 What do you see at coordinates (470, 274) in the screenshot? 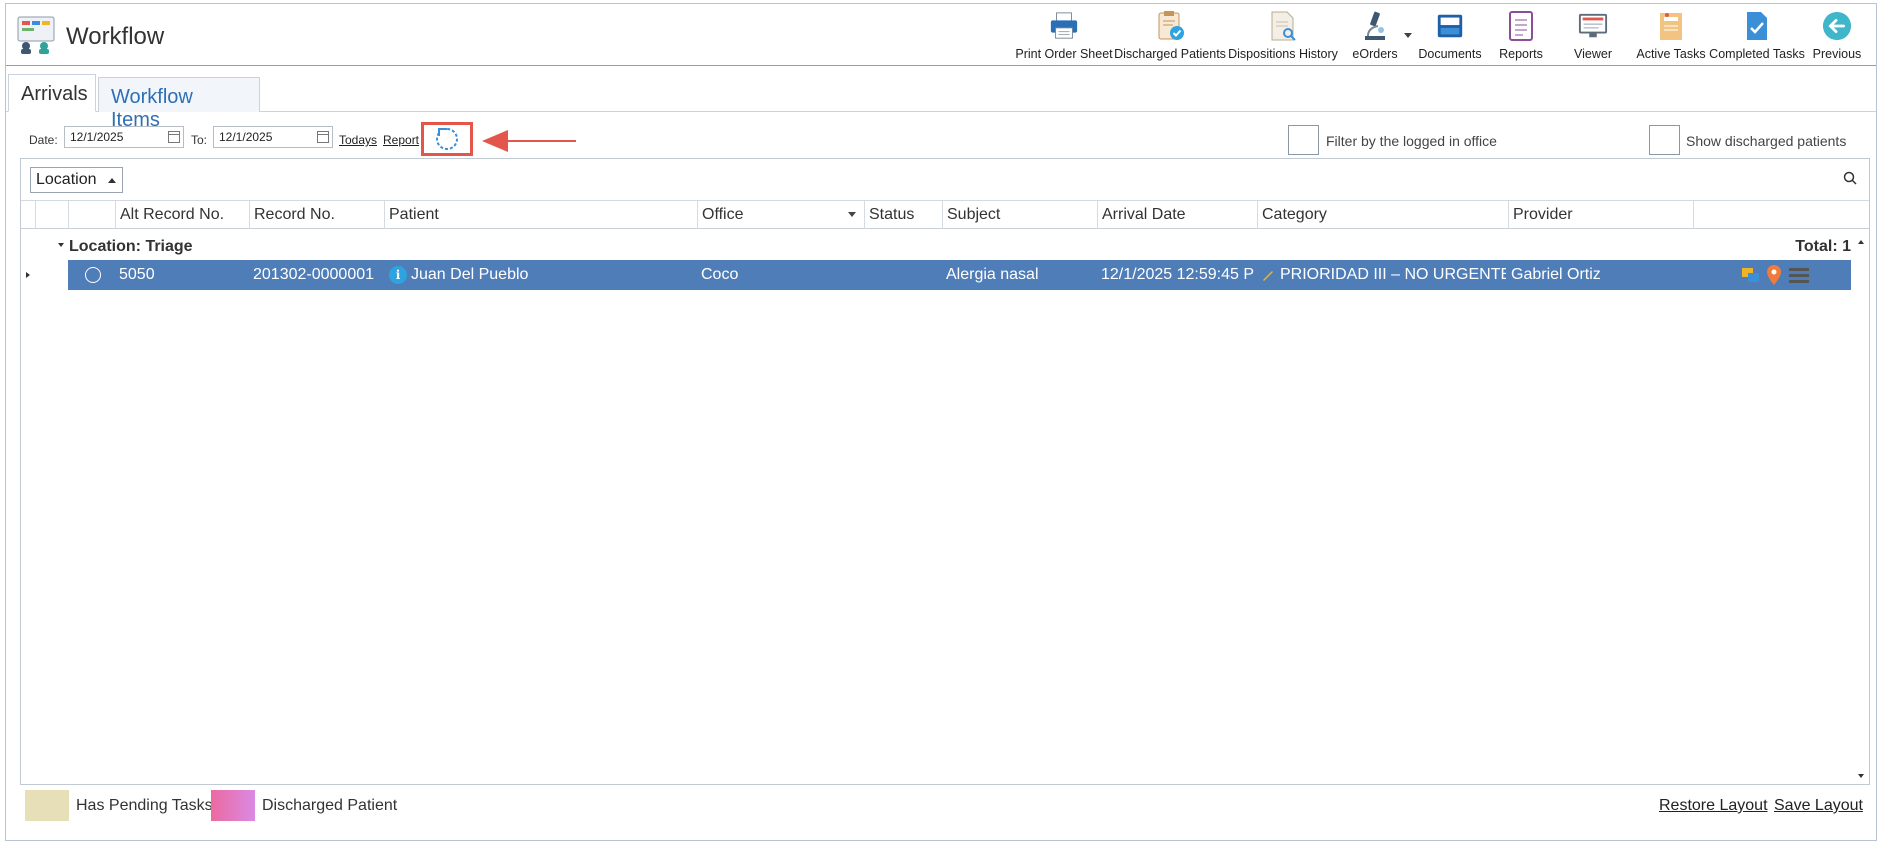
I see `cell-patient: Juan Del Pueblo` at bounding box center [470, 274].